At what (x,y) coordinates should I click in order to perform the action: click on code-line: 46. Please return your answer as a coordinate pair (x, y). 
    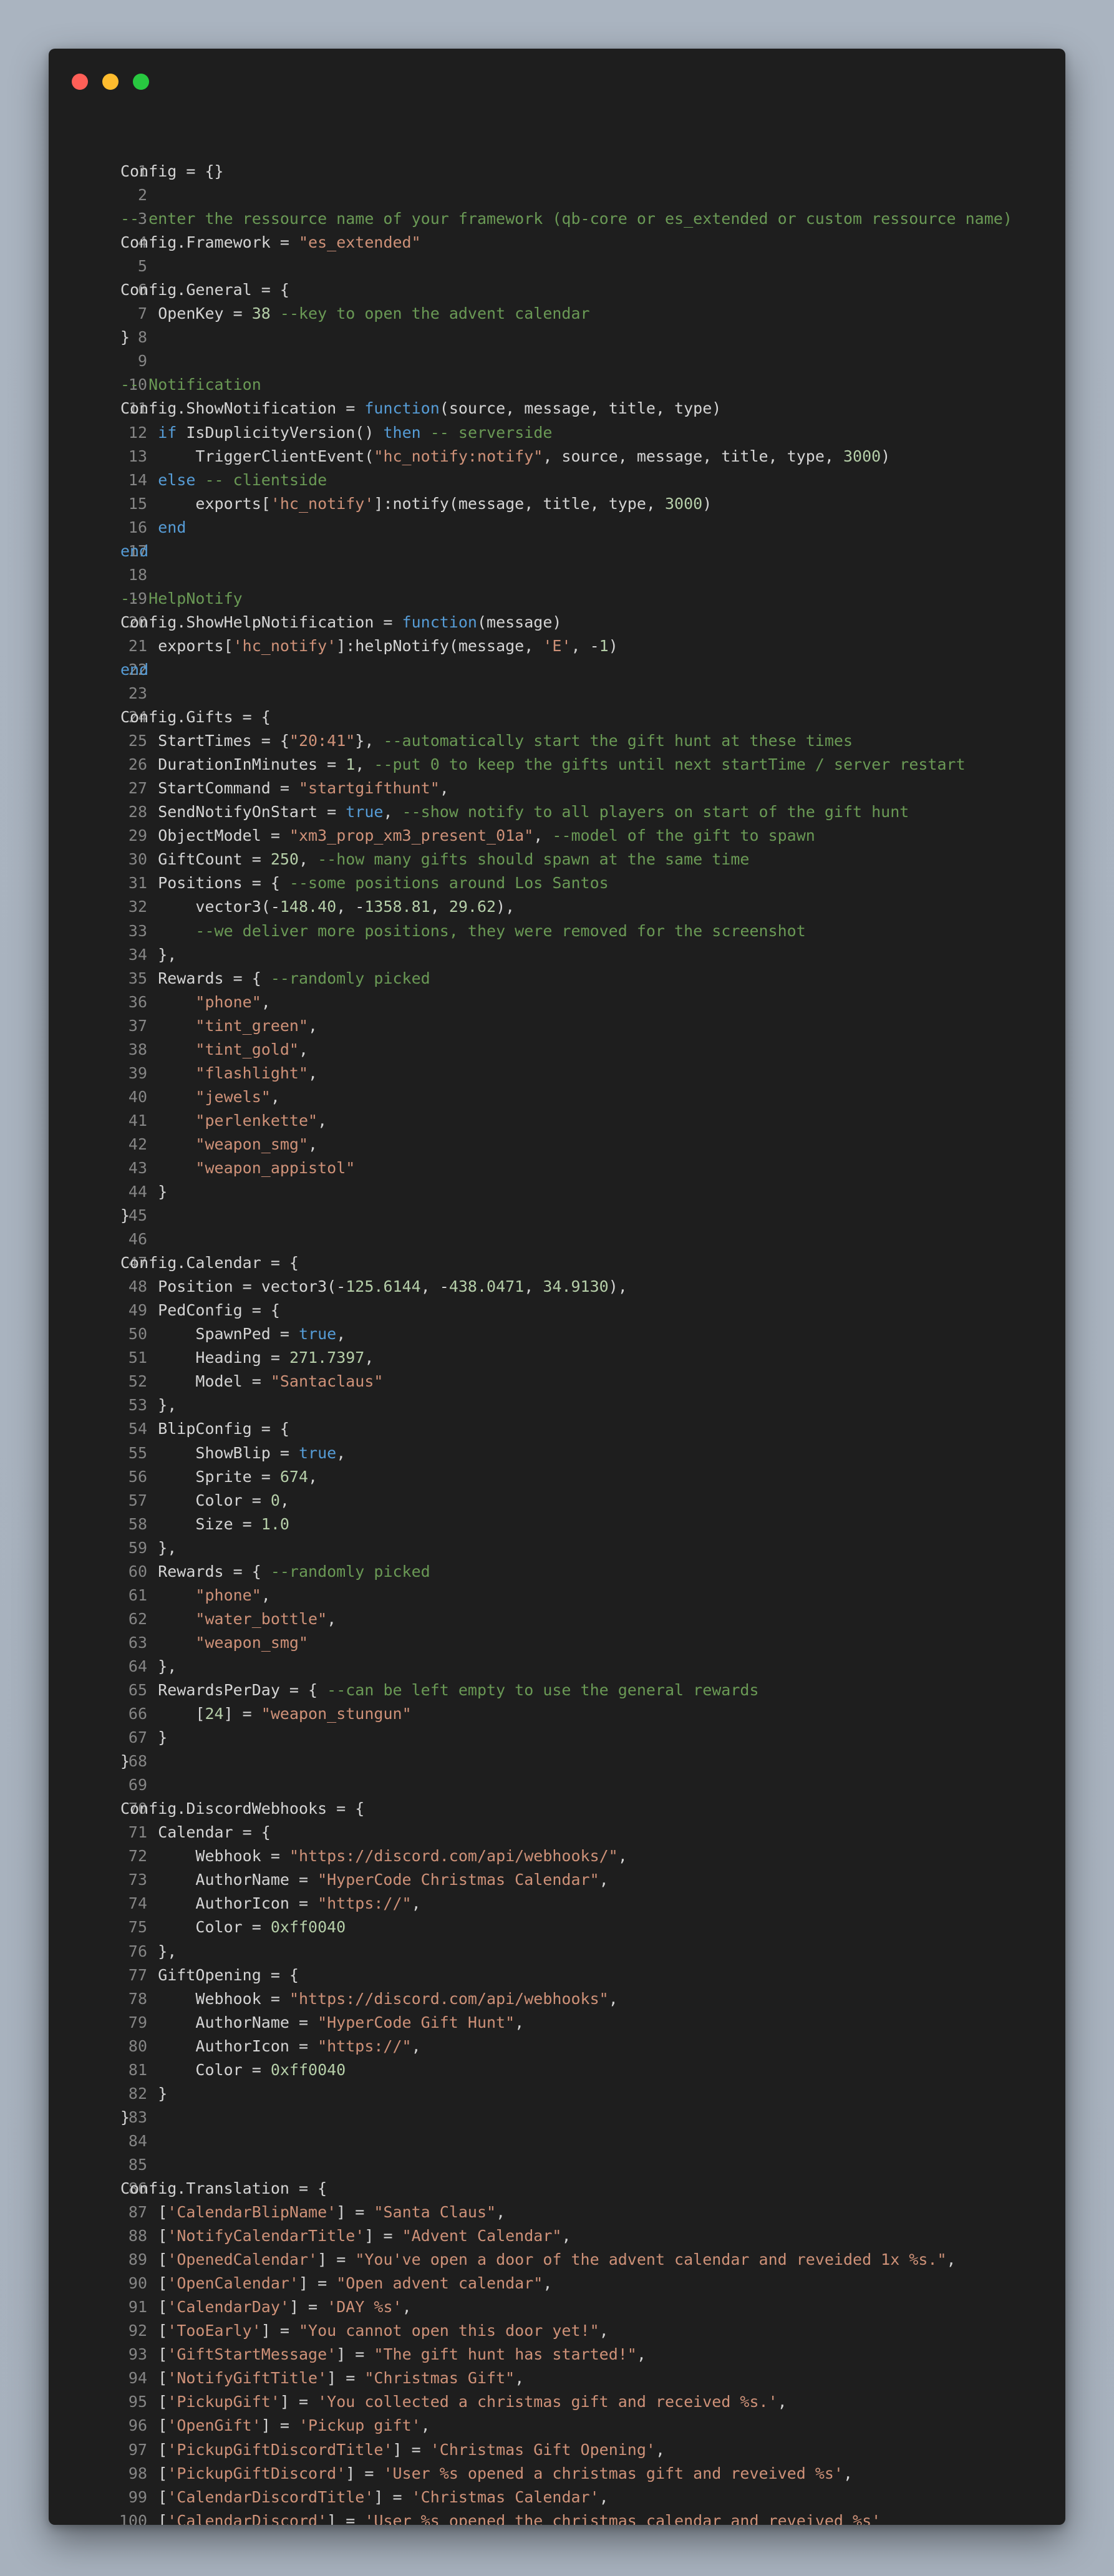
    Looking at the image, I should click on (557, 1239).